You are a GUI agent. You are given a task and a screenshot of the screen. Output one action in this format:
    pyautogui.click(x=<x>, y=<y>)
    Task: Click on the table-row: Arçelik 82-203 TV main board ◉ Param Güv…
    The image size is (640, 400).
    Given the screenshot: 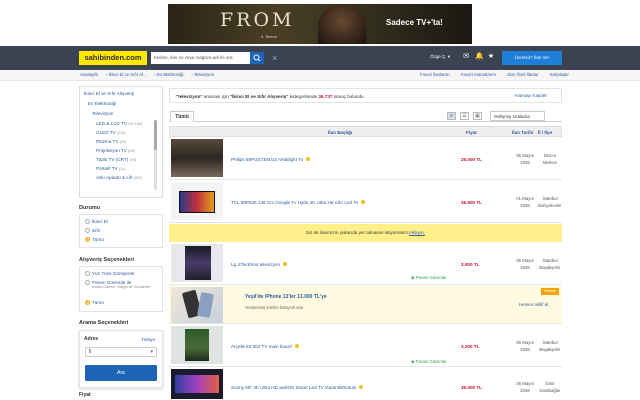 What is the action you would take?
    pyautogui.click(x=365, y=346)
    